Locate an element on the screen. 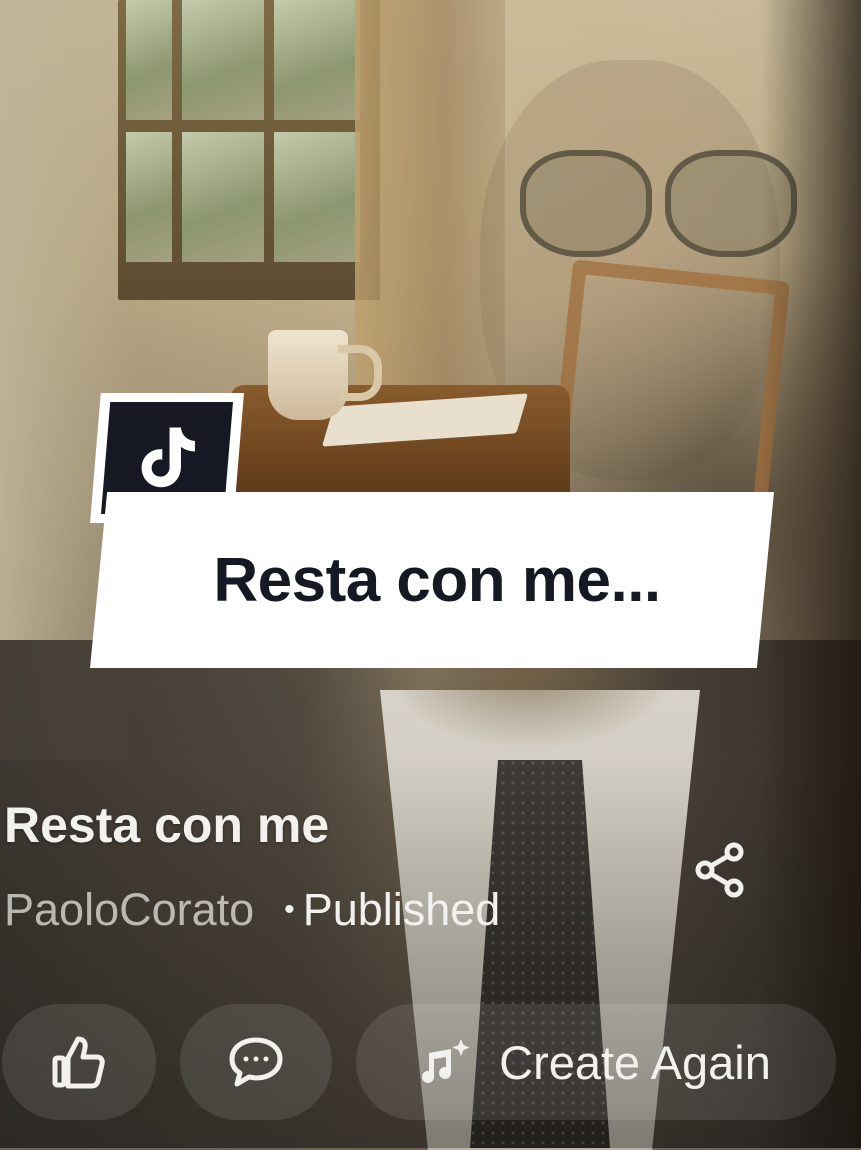  comment-icon is located at coordinates (256, 1062).